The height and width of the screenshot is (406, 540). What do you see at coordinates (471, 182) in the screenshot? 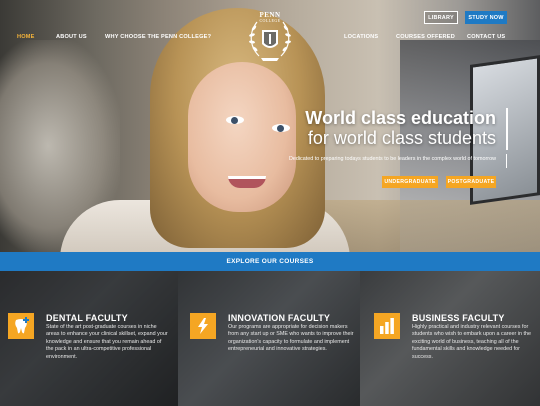
I see `postgraduate-button: POSTGRADUATE` at bounding box center [471, 182].